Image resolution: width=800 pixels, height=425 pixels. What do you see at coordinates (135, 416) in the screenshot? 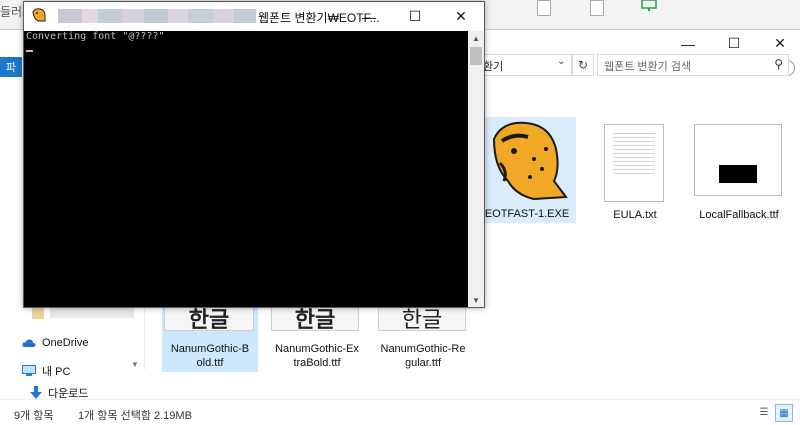
I see `selection-info: 1개 항목 선택함 2.19MB` at bounding box center [135, 416].